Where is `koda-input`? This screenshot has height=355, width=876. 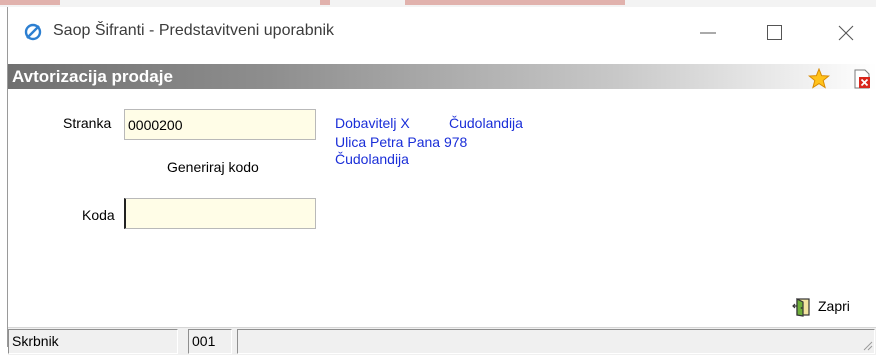 koda-input is located at coordinates (220, 213).